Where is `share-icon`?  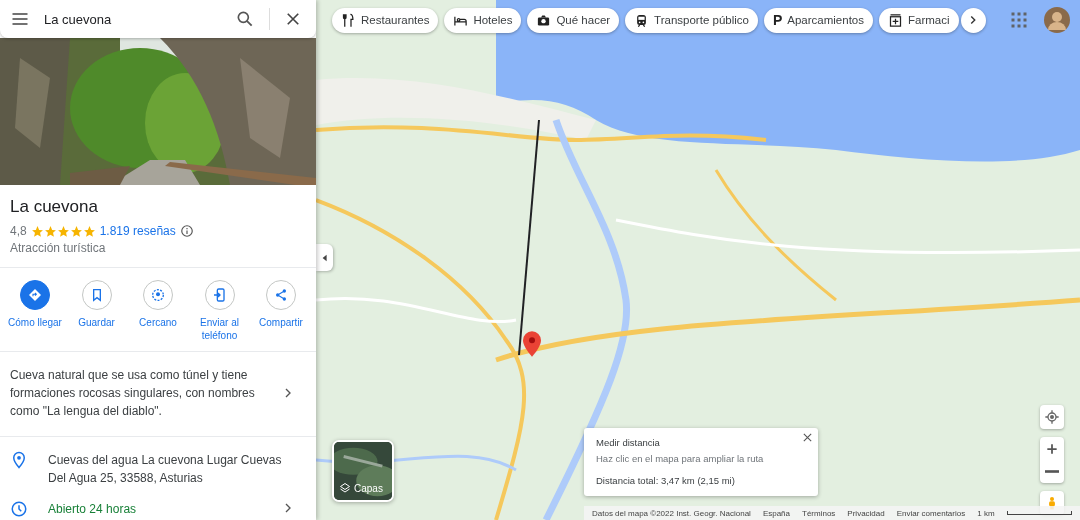 share-icon is located at coordinates (281, 295).